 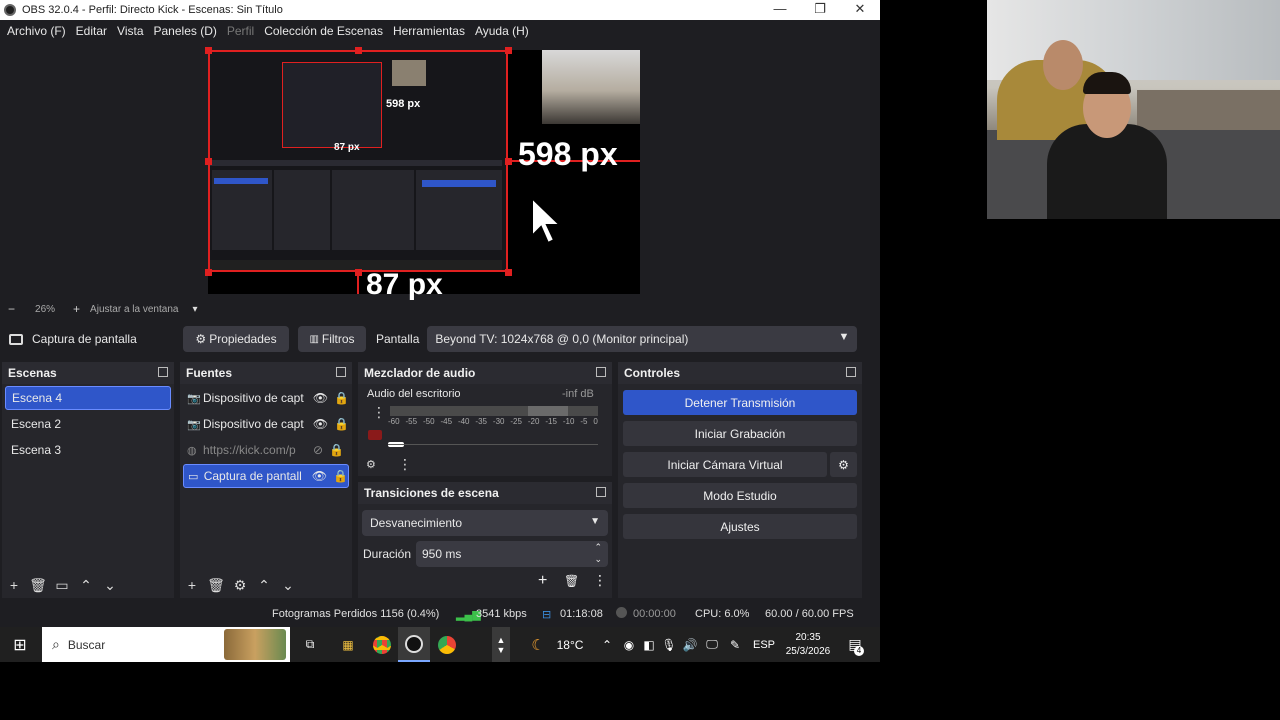 What do you see at coordinates (208, 272) in the screenshot?
I see `resize-handle-bl` at bounding box center [208, 272].